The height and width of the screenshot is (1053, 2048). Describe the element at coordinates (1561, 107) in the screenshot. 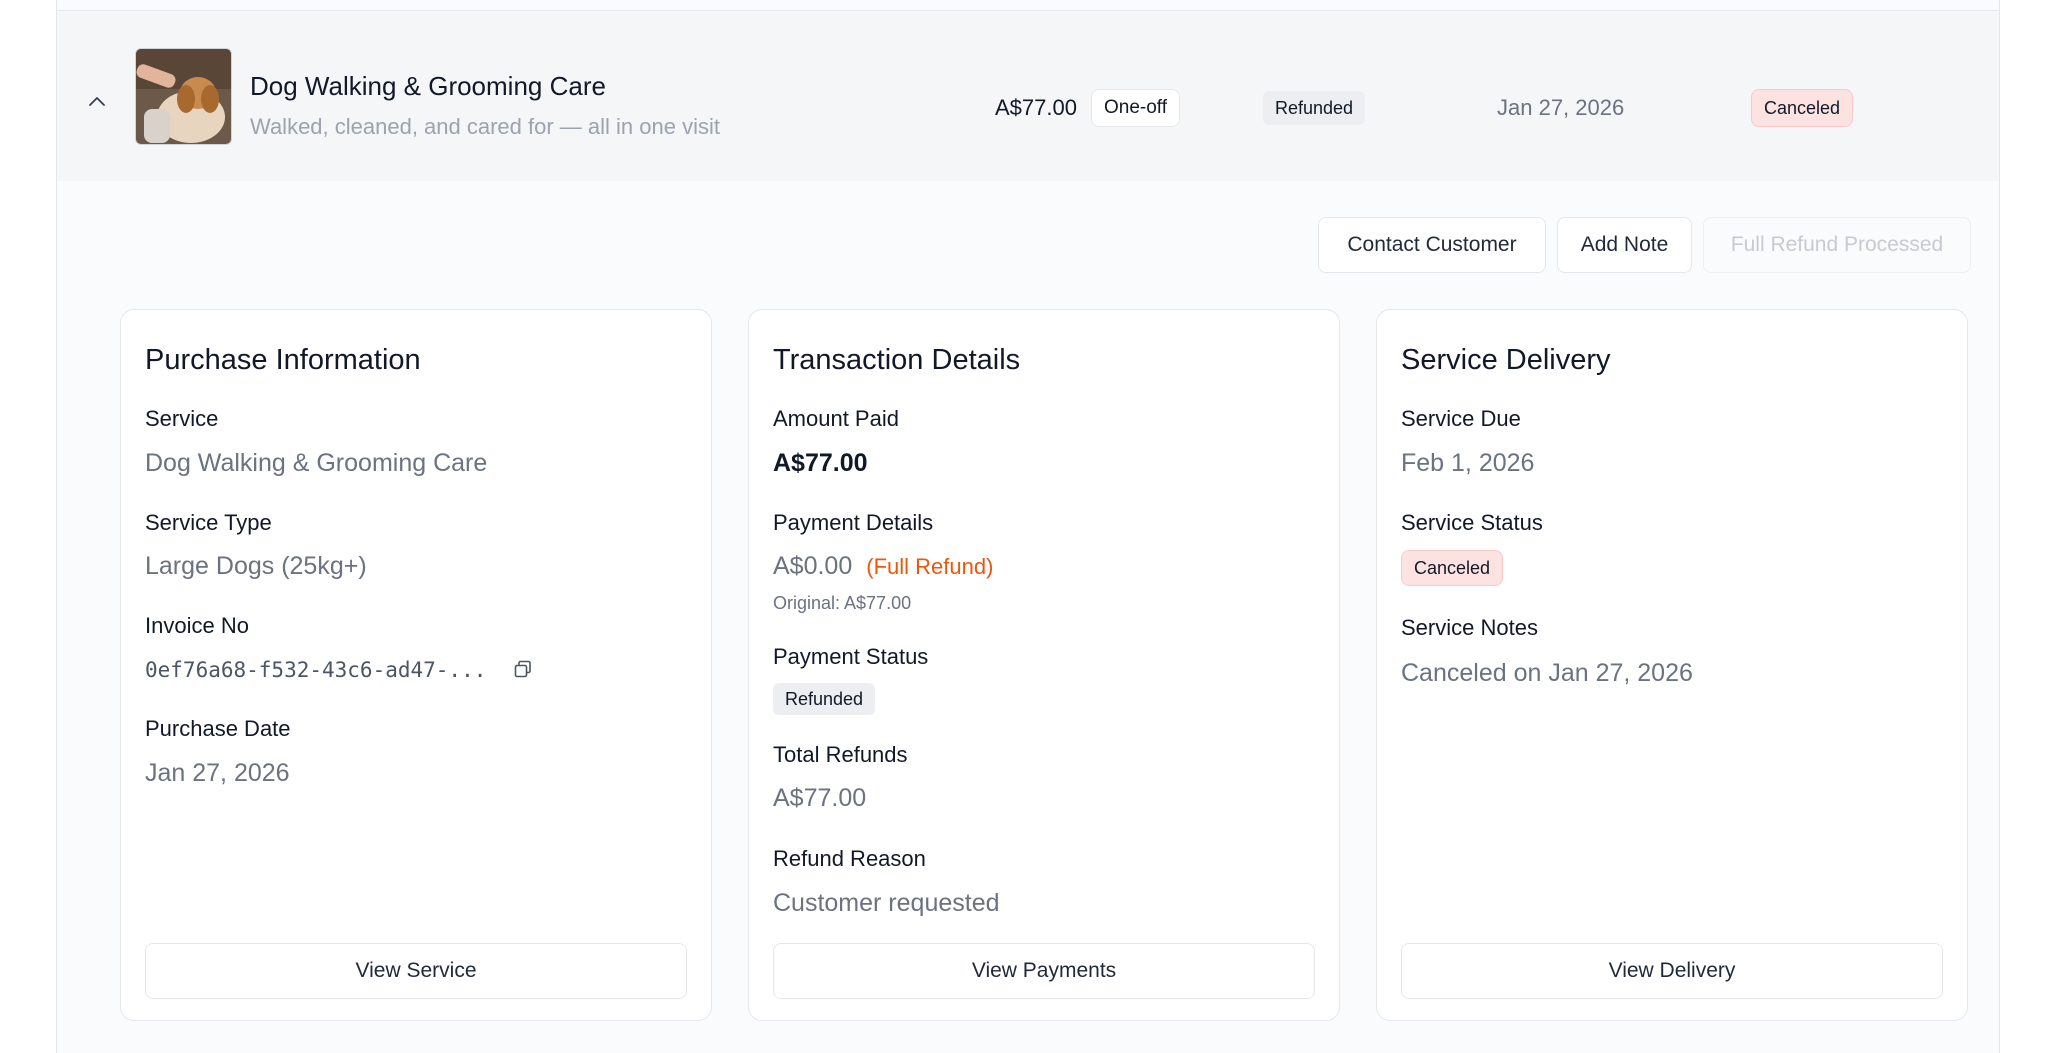

I see `order-date: Jan 27, 2026` at that location.